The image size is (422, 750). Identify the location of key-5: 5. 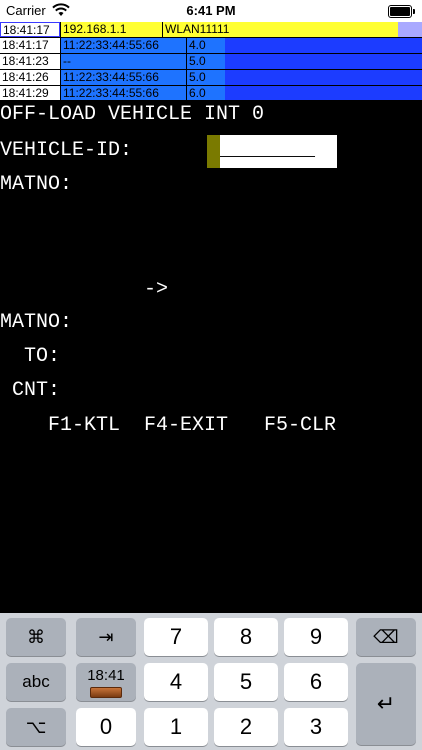
(246, 682).